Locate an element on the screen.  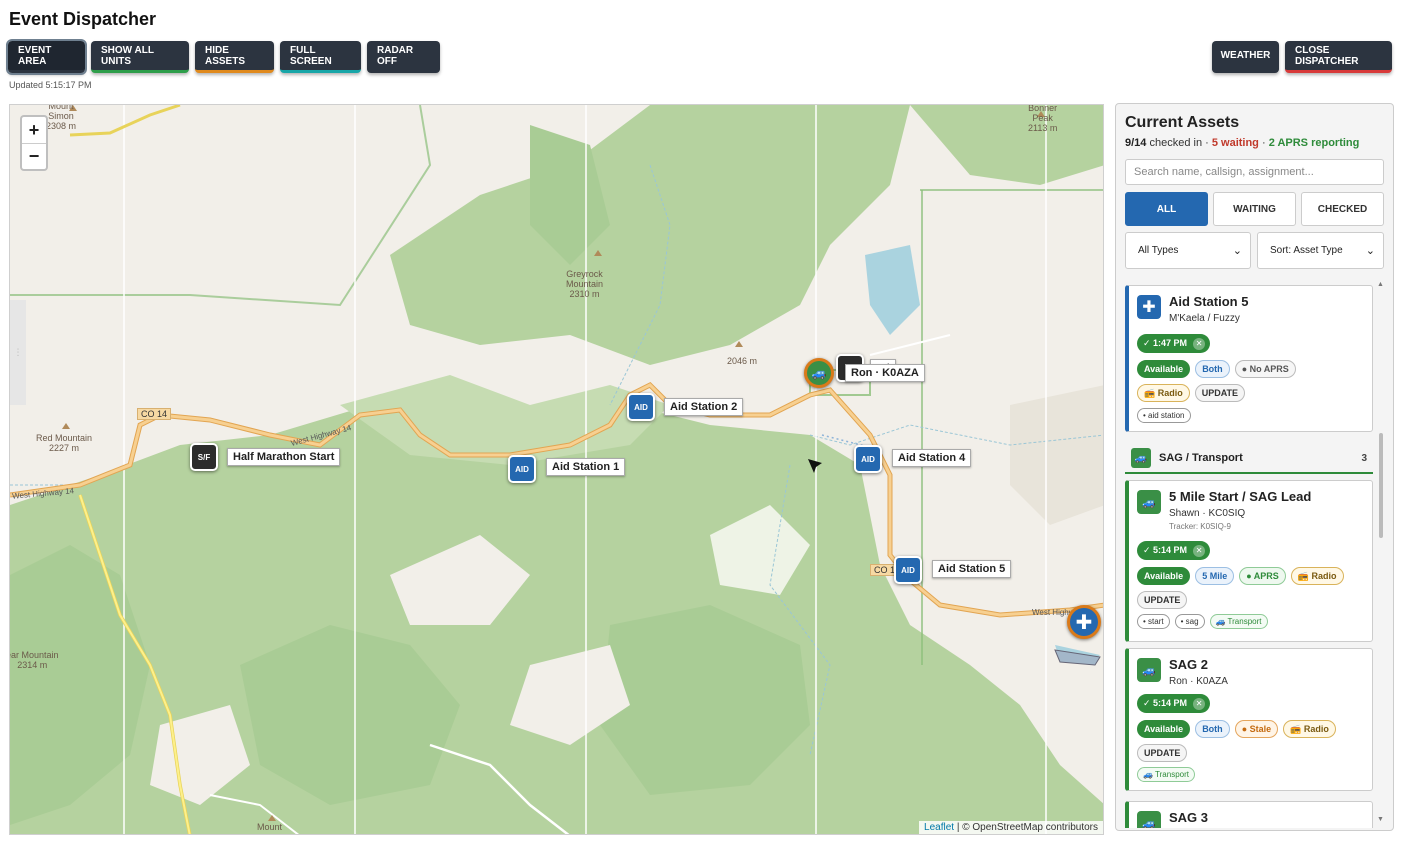
asset-sub: Shawn · KC0SIQ is located at coordinates (1207, 513).